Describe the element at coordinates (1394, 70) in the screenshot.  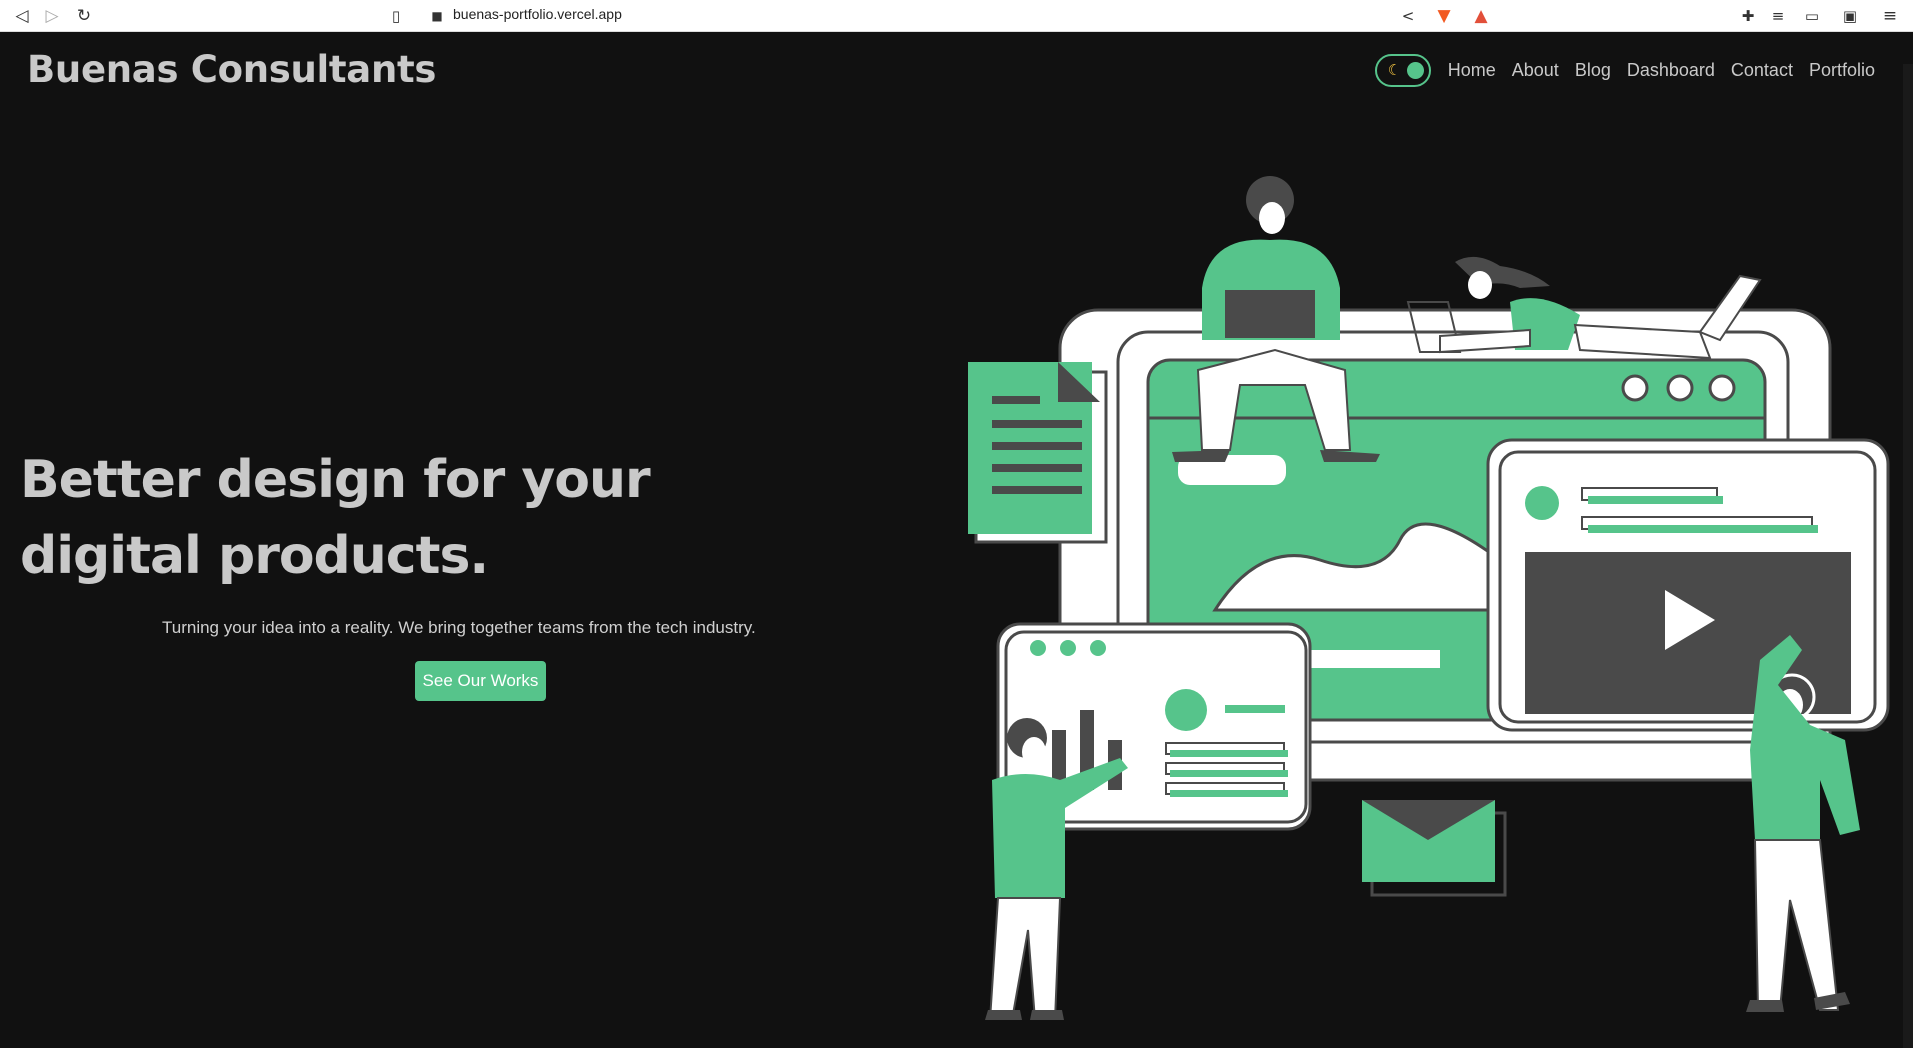
I see `moon-icon: ☾` at that location.